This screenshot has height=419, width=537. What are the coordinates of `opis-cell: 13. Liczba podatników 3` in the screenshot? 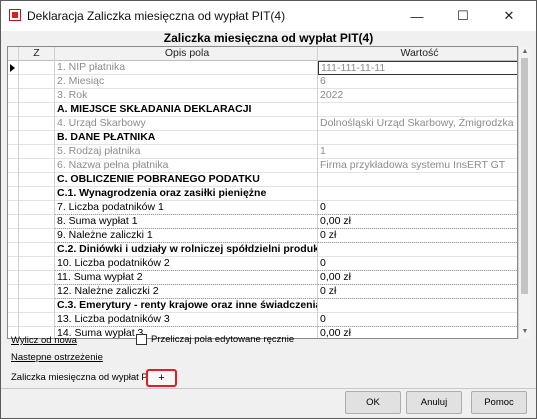 It's located at (186, 320).